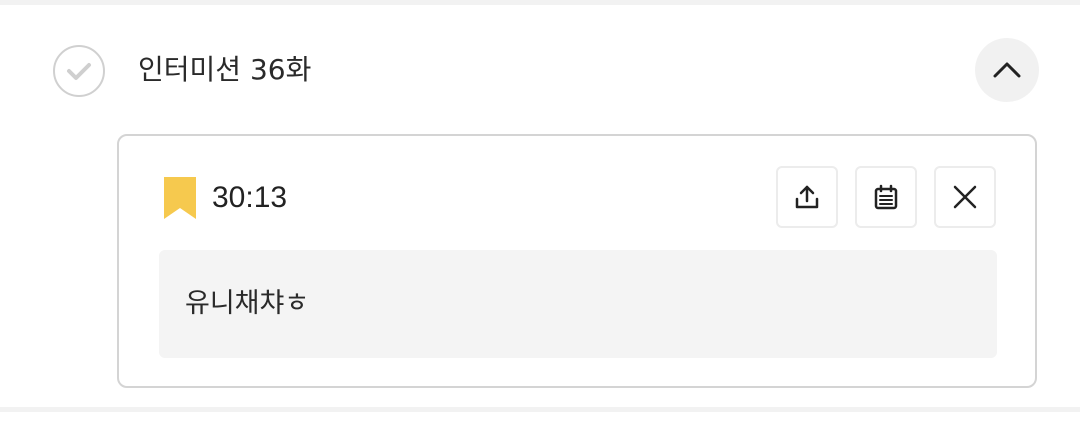  I want to click on chevron-up-icon, so click(1007, 70).